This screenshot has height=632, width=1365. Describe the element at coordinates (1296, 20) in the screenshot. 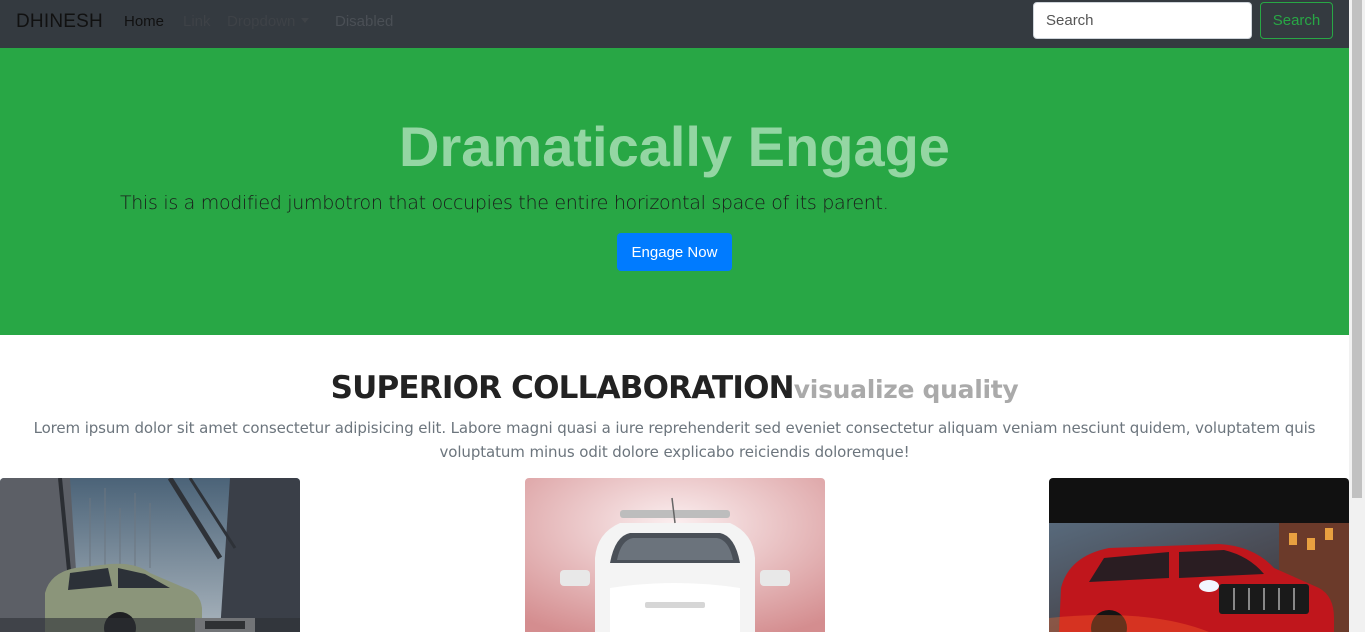

I see `search-button: Search` at that location.